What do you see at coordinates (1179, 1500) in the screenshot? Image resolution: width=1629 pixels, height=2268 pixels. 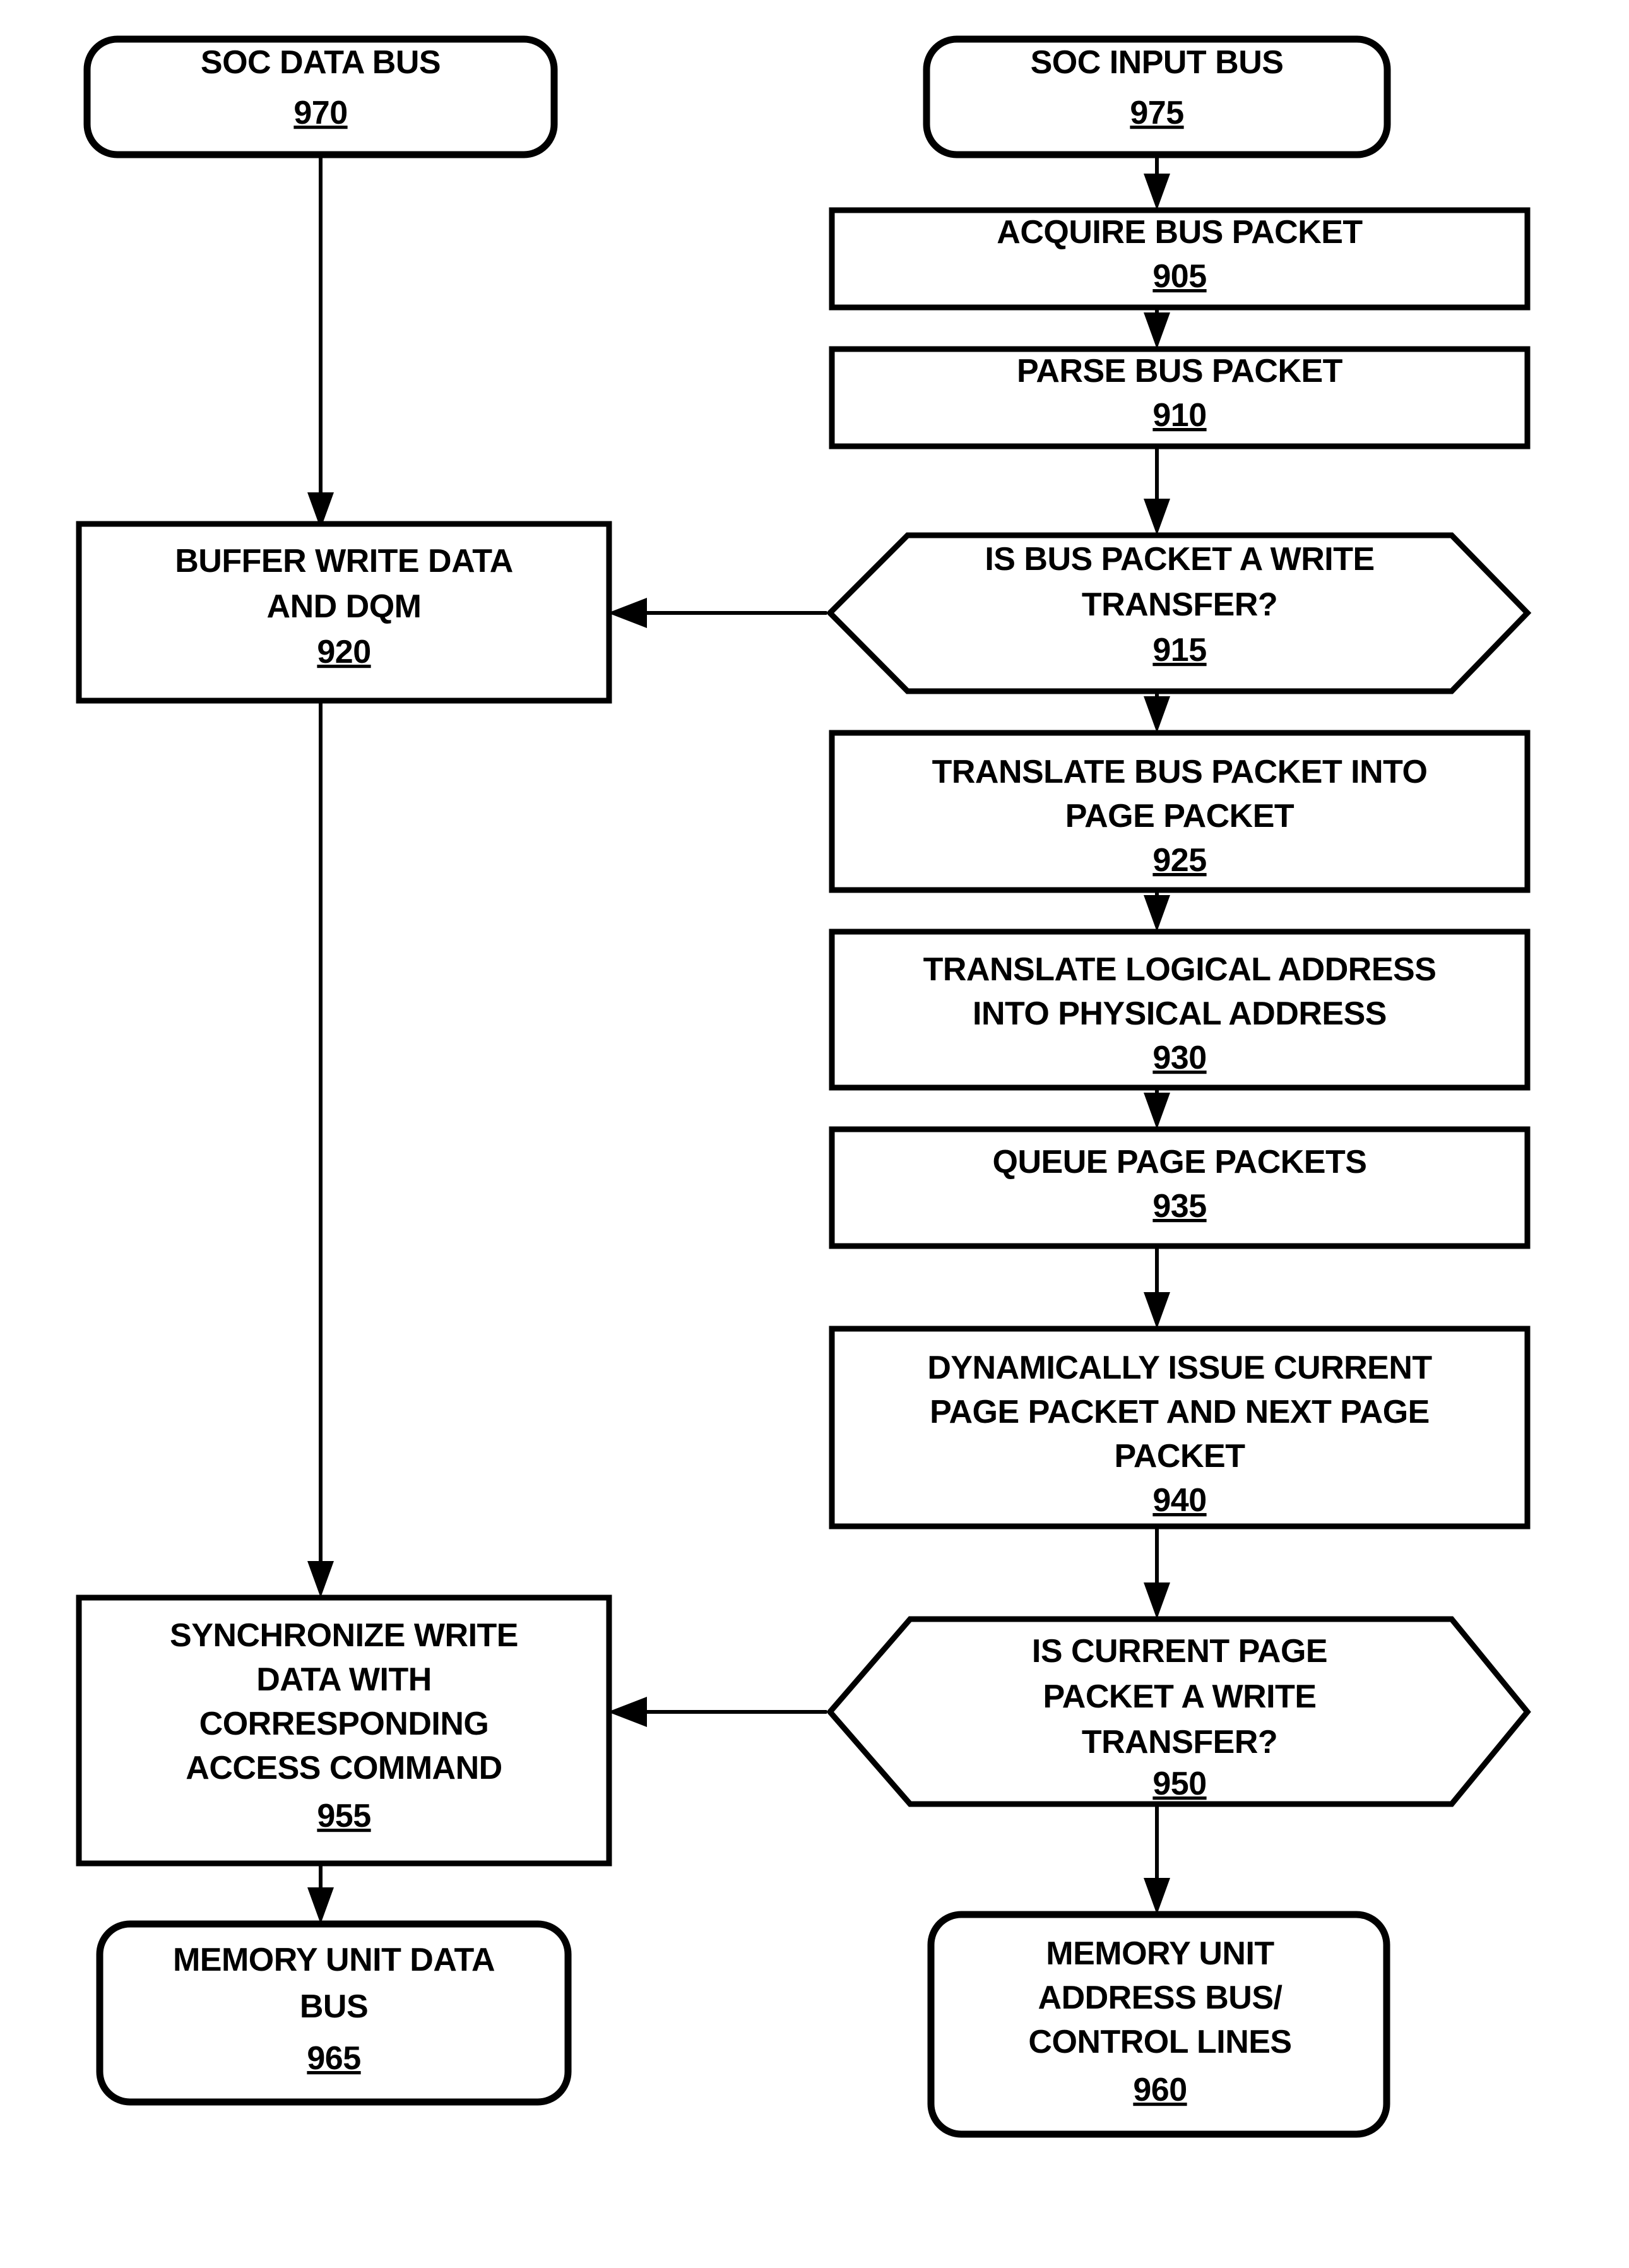 I see `node-940-ref: 940` at bounding box center [1179, 1500].